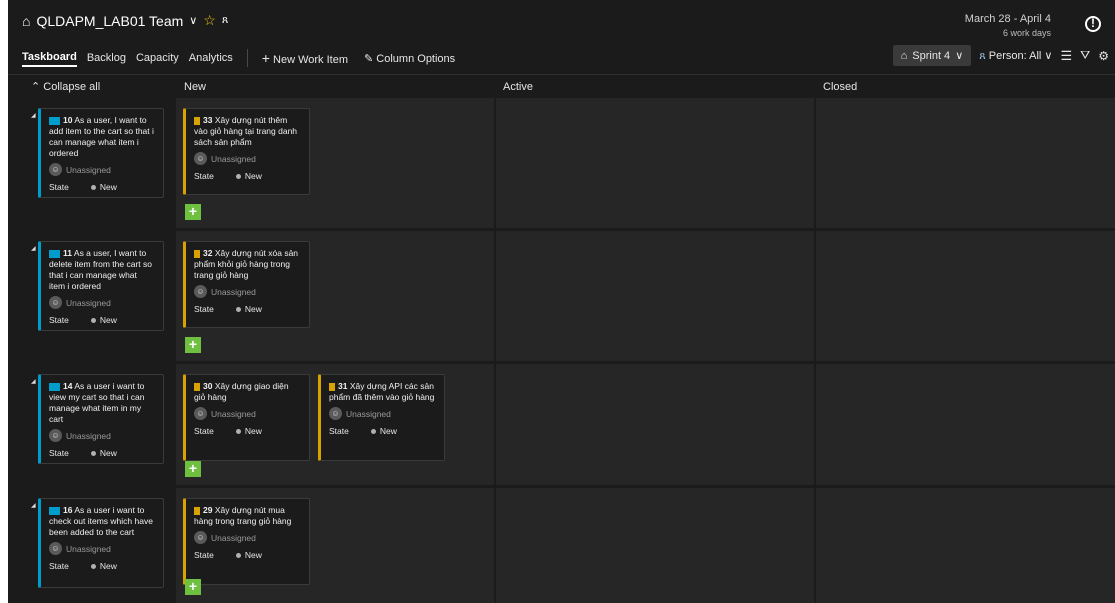 This screenshot has height=603, width=1115. What do you see at coordinates (247, 389) in the screenshot?
I see `card-title: 30 Xây dựng giao diện giỏ hàng` at bounding box center [247, 389].